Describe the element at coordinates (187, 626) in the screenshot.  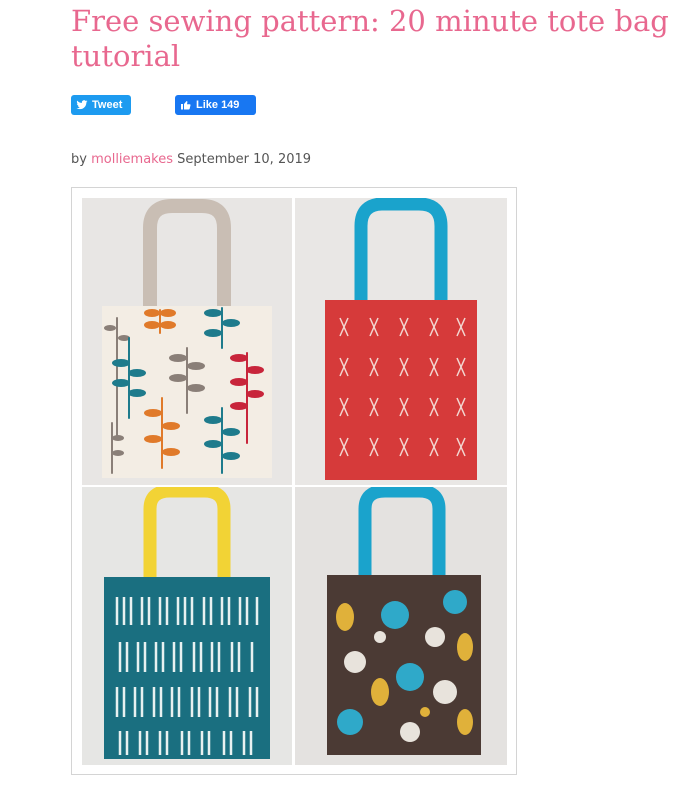
I see `tote-bag-photo-teal` at that location.